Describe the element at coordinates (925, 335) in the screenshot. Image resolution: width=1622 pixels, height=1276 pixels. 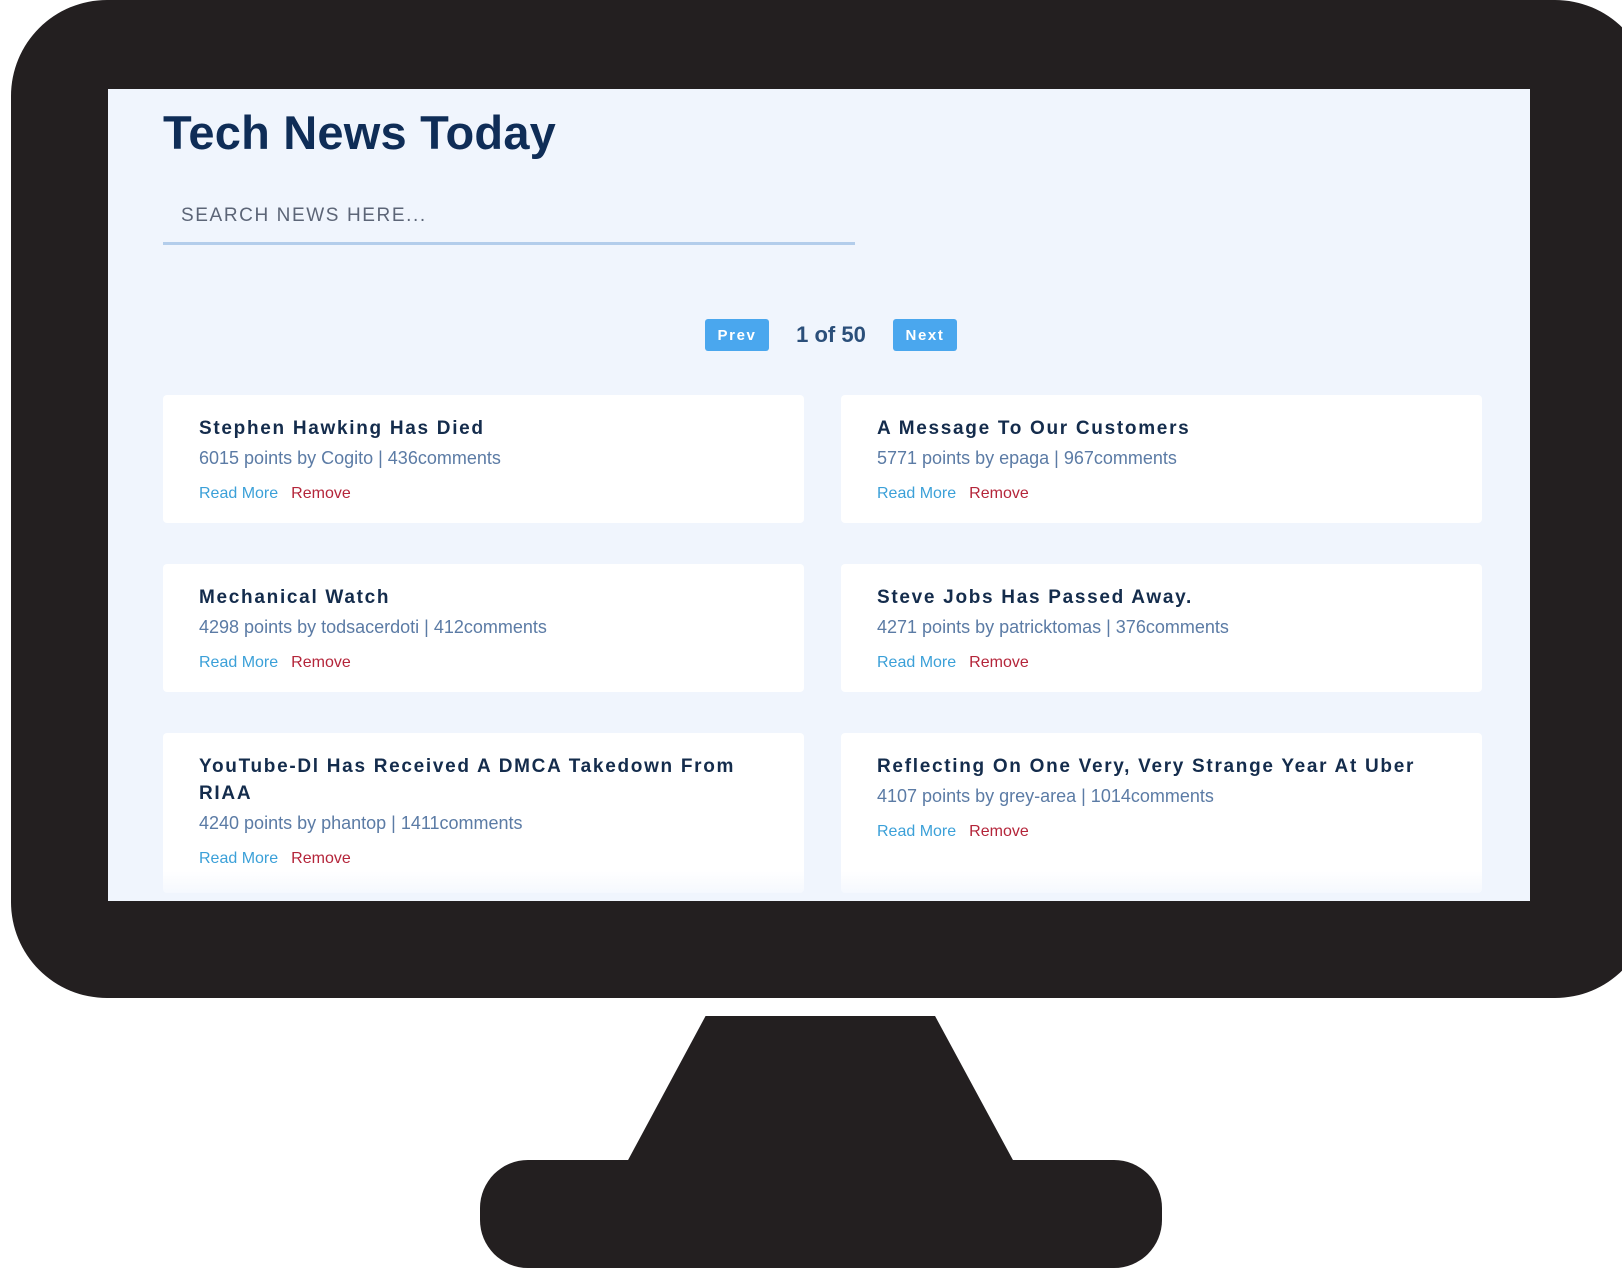
I see `next-button: Next` at that location.